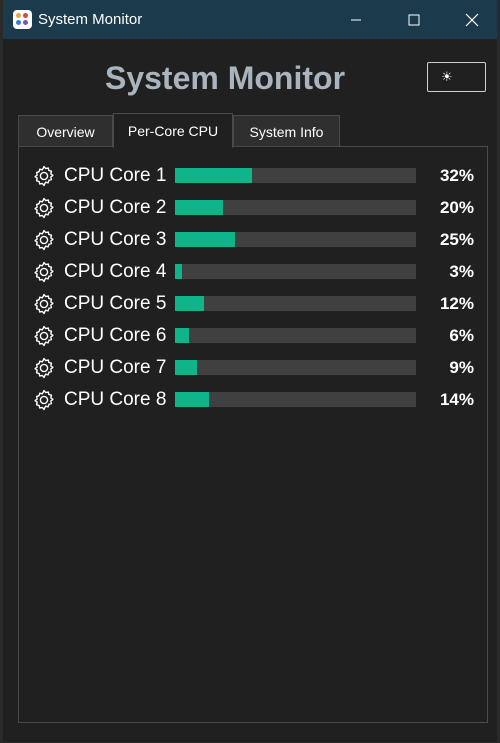 The image size is (500, 743). What do you see at coordinates (456, 239) in the screenshot?
I see `core-usage-percent: 25%` at bounding box center [456, 239].